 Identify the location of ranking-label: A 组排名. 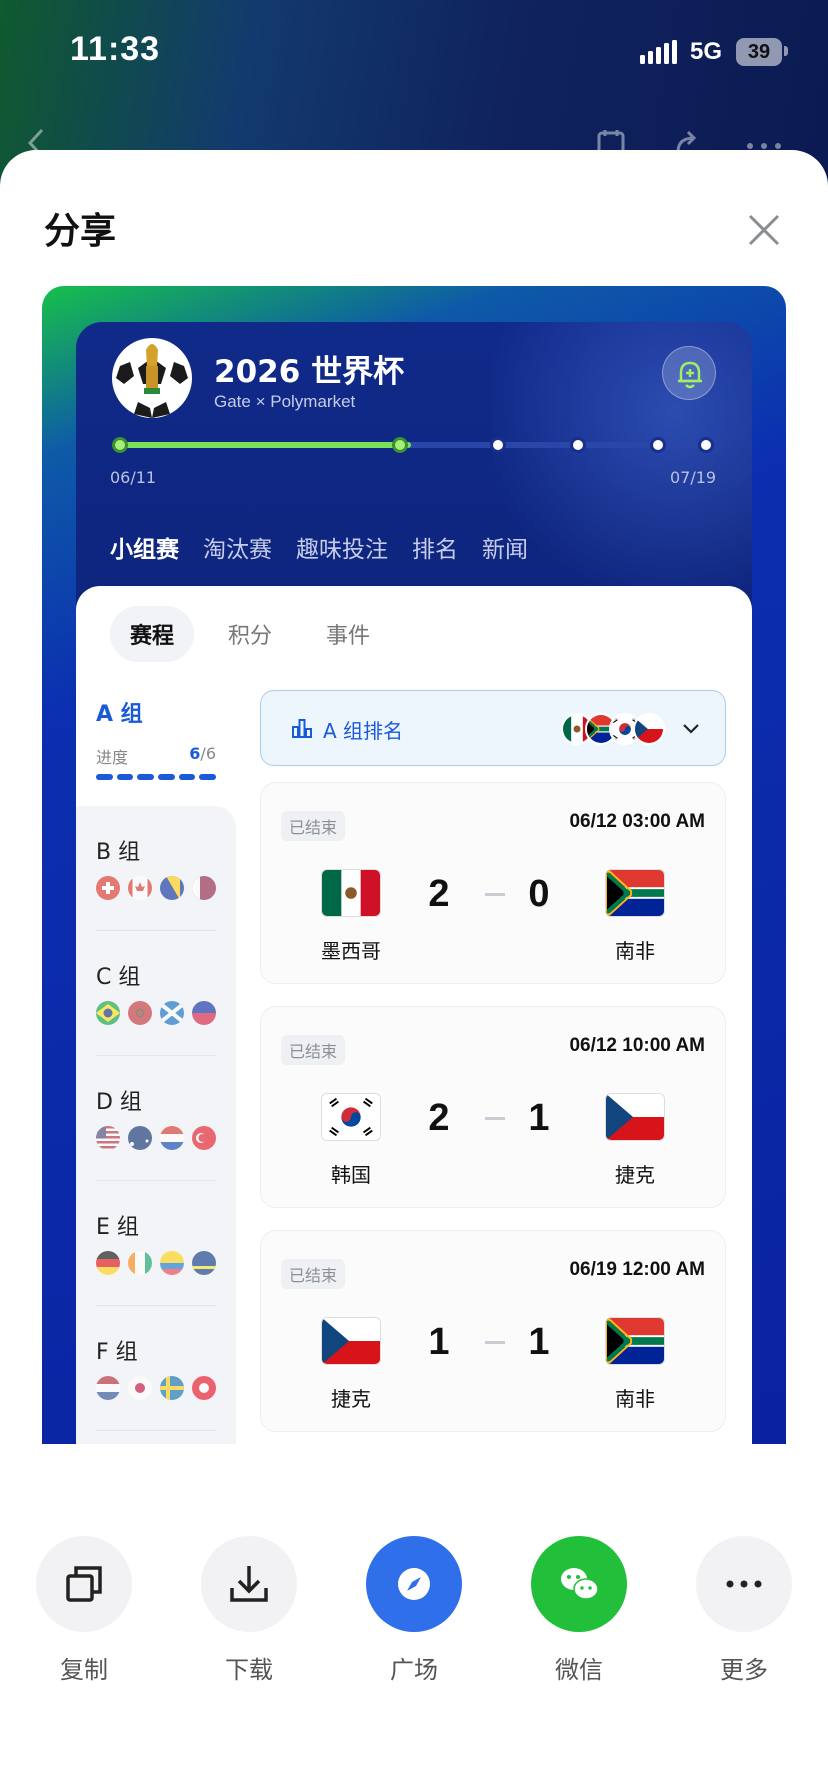
(363, 731).